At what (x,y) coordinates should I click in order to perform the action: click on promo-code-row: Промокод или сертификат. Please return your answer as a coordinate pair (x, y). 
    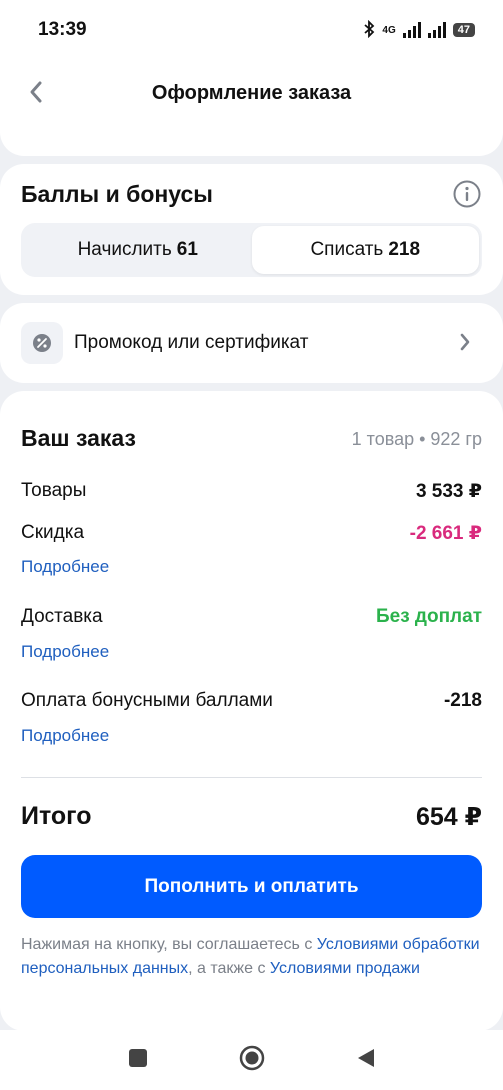
    Looking at the image, I should click on (251, 343).